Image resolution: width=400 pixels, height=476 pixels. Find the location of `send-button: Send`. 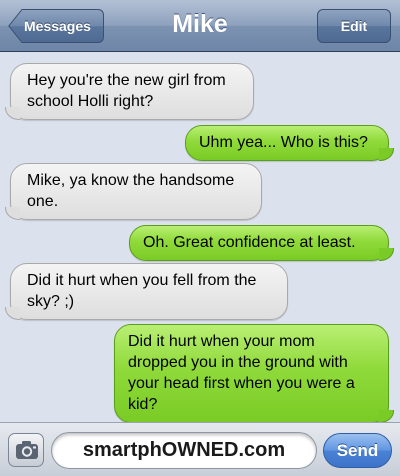

send-button: Send is located at coordinates (357, 450).